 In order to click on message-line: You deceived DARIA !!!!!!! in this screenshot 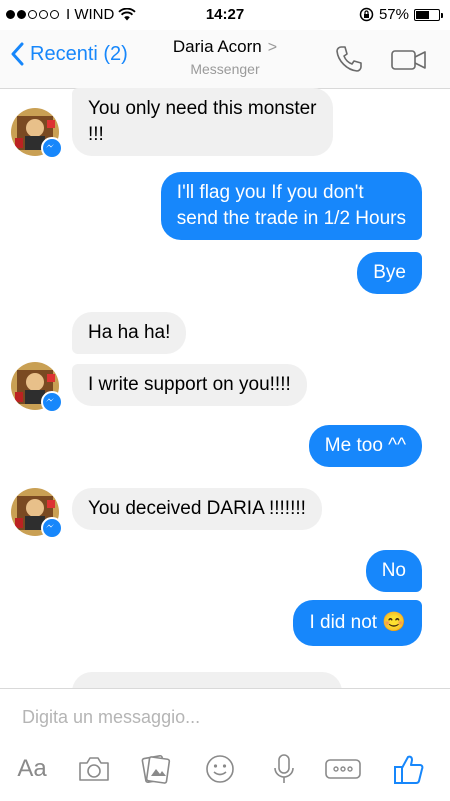, I will do `click(197, 508)`.